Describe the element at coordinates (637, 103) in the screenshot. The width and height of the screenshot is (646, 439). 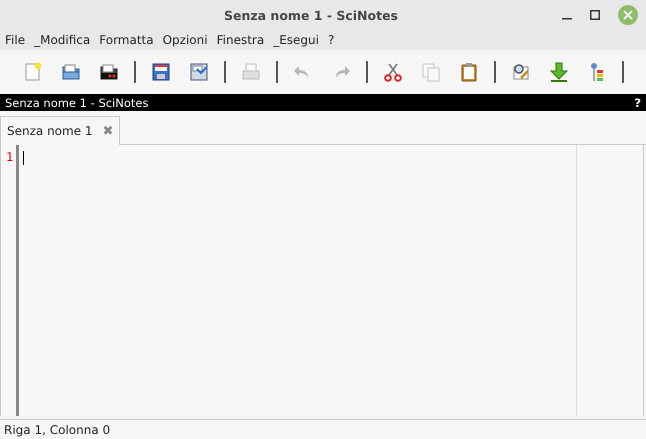
I see `help-button: ?` at that location.